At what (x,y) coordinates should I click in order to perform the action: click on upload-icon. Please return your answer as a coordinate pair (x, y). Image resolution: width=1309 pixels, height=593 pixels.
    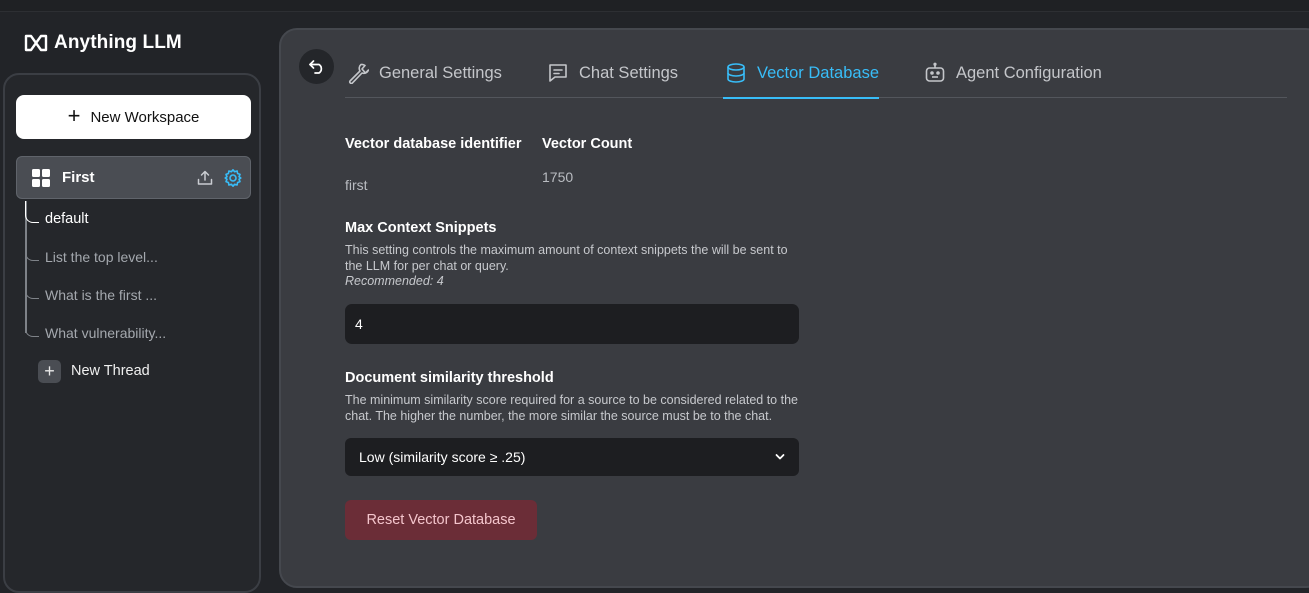
    Looking at the image, I should click on (205, 178).